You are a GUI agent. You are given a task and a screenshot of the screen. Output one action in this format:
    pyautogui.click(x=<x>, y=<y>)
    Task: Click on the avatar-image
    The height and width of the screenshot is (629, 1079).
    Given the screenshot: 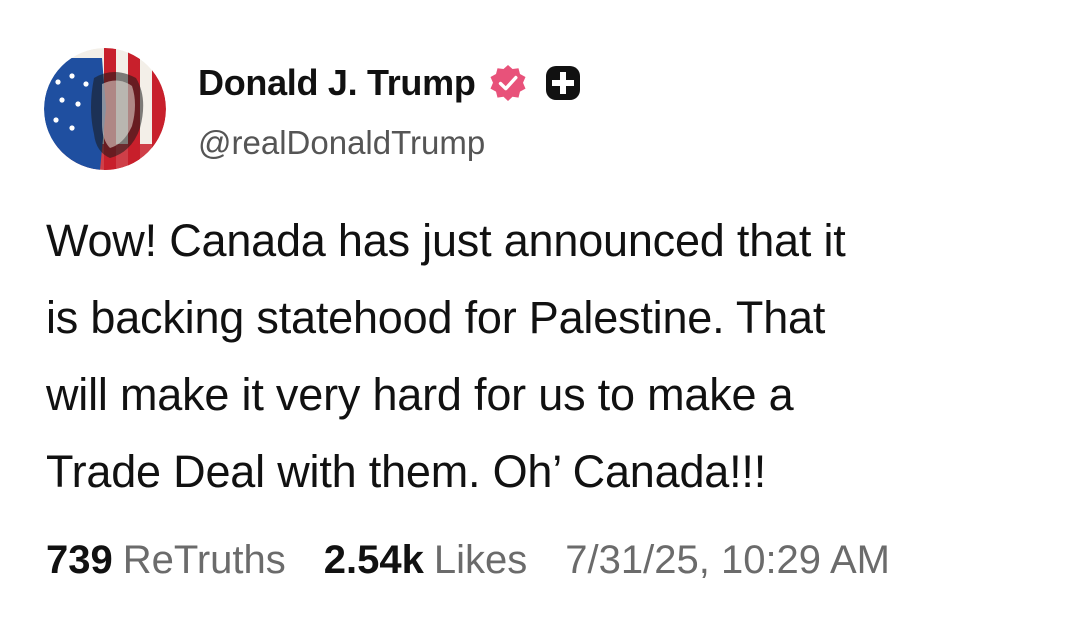 What is the action you would take?
    pyautogui.click(x=105, y=109)
    